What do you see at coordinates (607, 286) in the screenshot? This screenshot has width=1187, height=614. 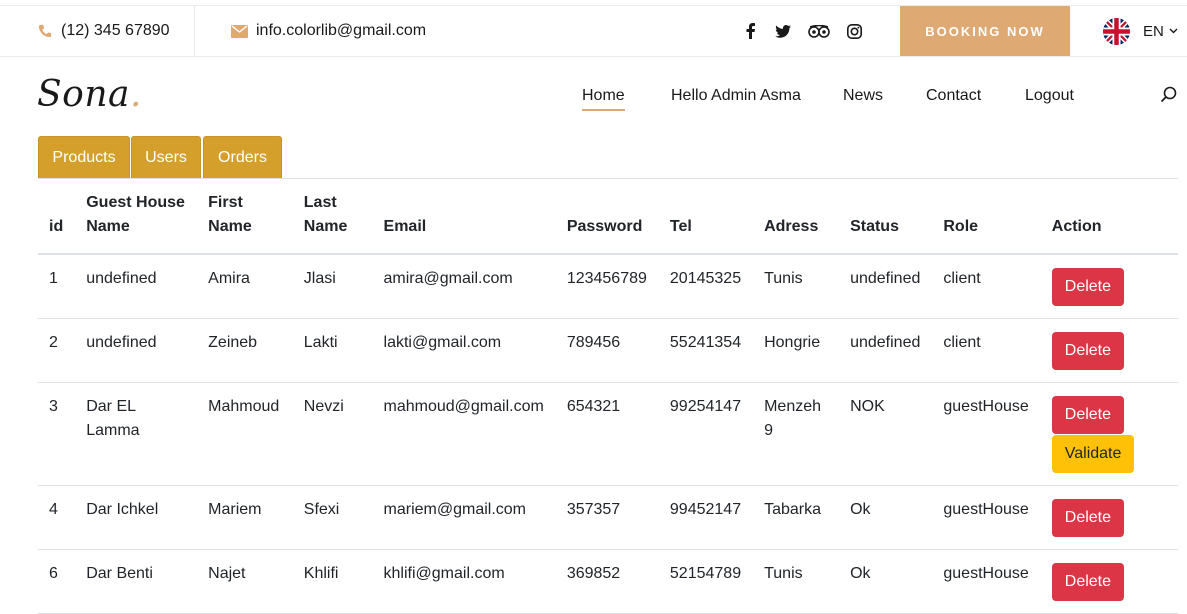 I see `cell-password: 123456789` at bounding box center [607, 286].